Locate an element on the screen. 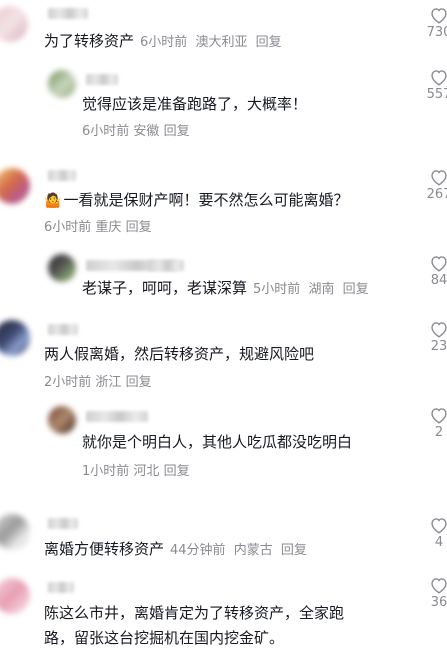 This screenshot has height=650, width=447. comment-time: 44分钟前 is located at coordinates (198, 550).